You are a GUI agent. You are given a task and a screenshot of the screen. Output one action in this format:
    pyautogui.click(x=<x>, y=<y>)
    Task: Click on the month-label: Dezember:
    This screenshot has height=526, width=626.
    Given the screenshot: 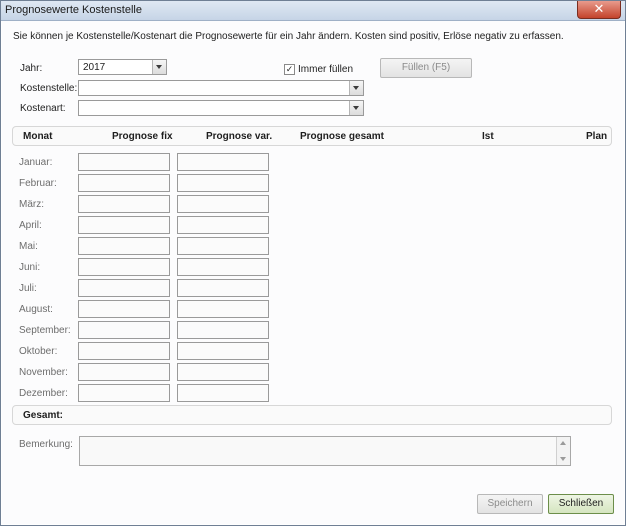 What is the action you would take?
    pyautogui.click(x=43, y=393)
    